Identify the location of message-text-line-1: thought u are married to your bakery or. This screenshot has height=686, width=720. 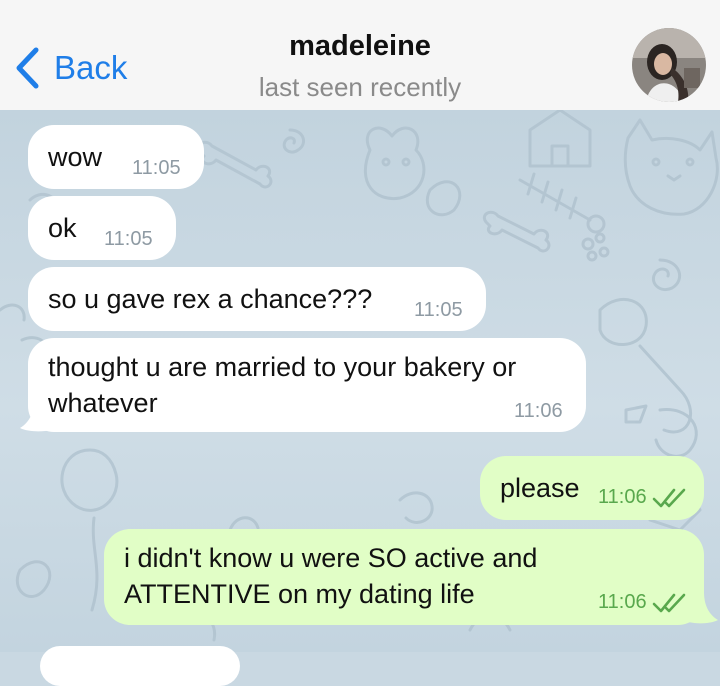
(282, 367).